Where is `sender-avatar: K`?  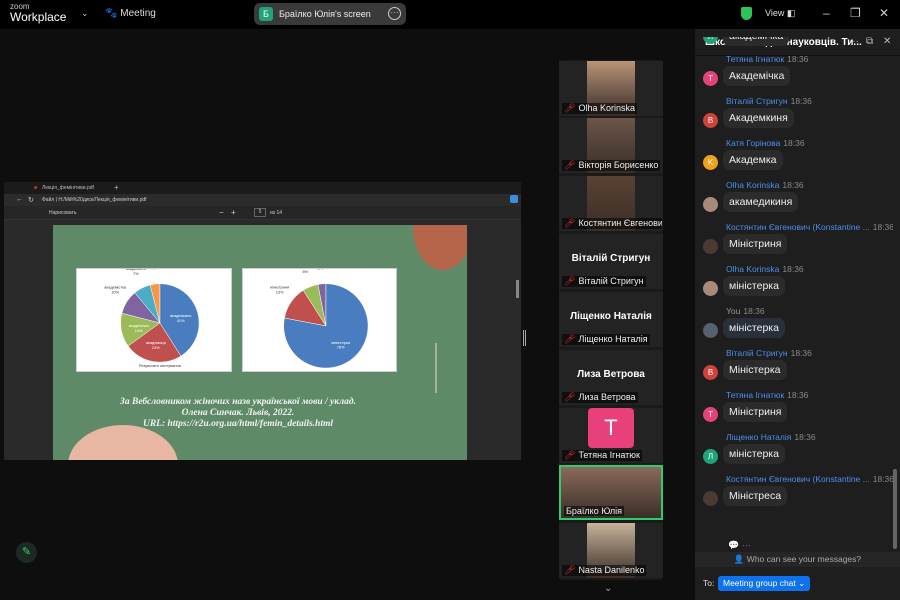
sender-avatar: K is located at coordinates (710, 162).